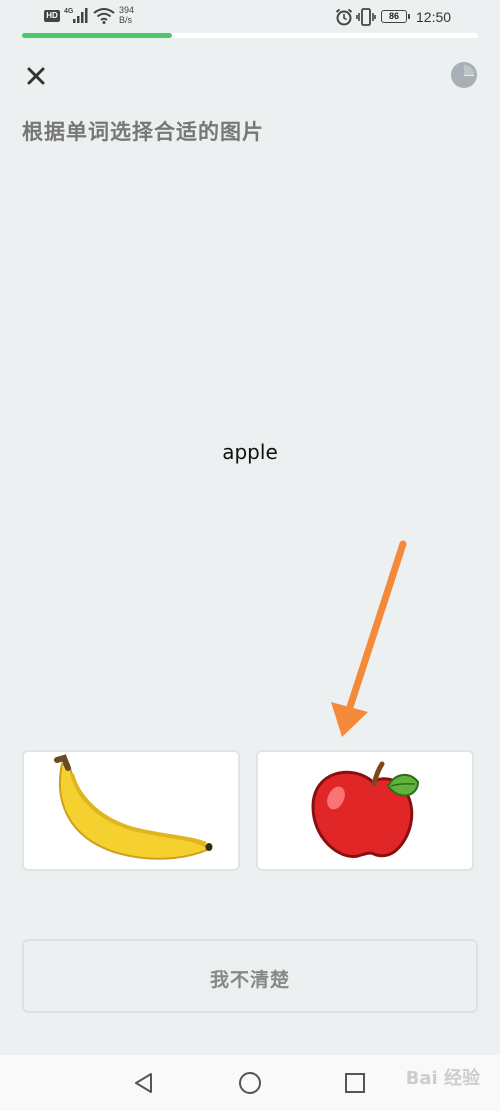 The image size is (500, 1111). What do you see at coordinates (250, 35) in the screenshot?
I see `lesson-progress-bar` at bounding box center [250, 35].